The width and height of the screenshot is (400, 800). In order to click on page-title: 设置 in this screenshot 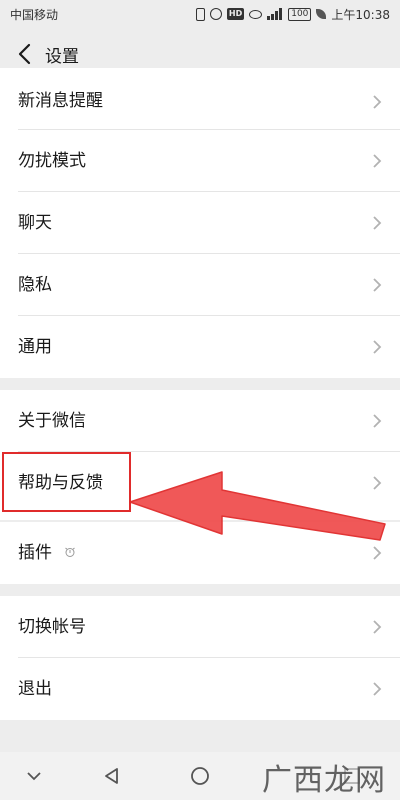, I will do `click(62, 57)`.